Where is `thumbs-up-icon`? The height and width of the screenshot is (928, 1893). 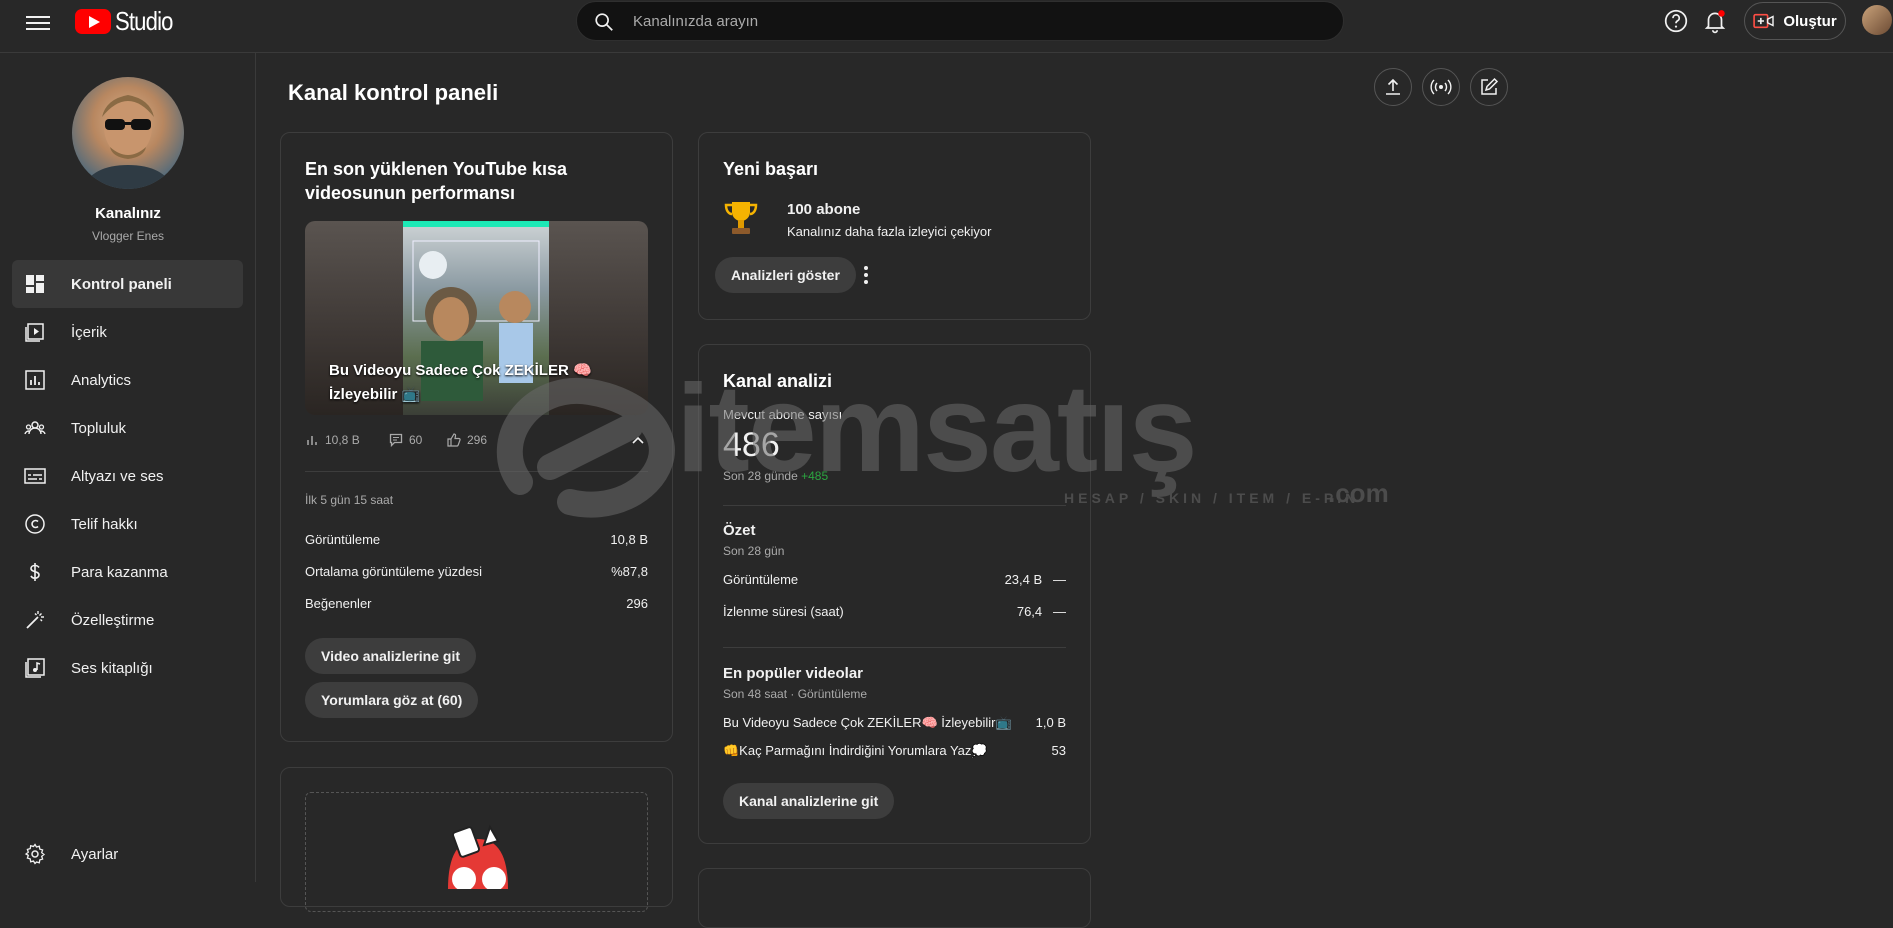
thumbs-up-icon is located at coordinates (454, 440).